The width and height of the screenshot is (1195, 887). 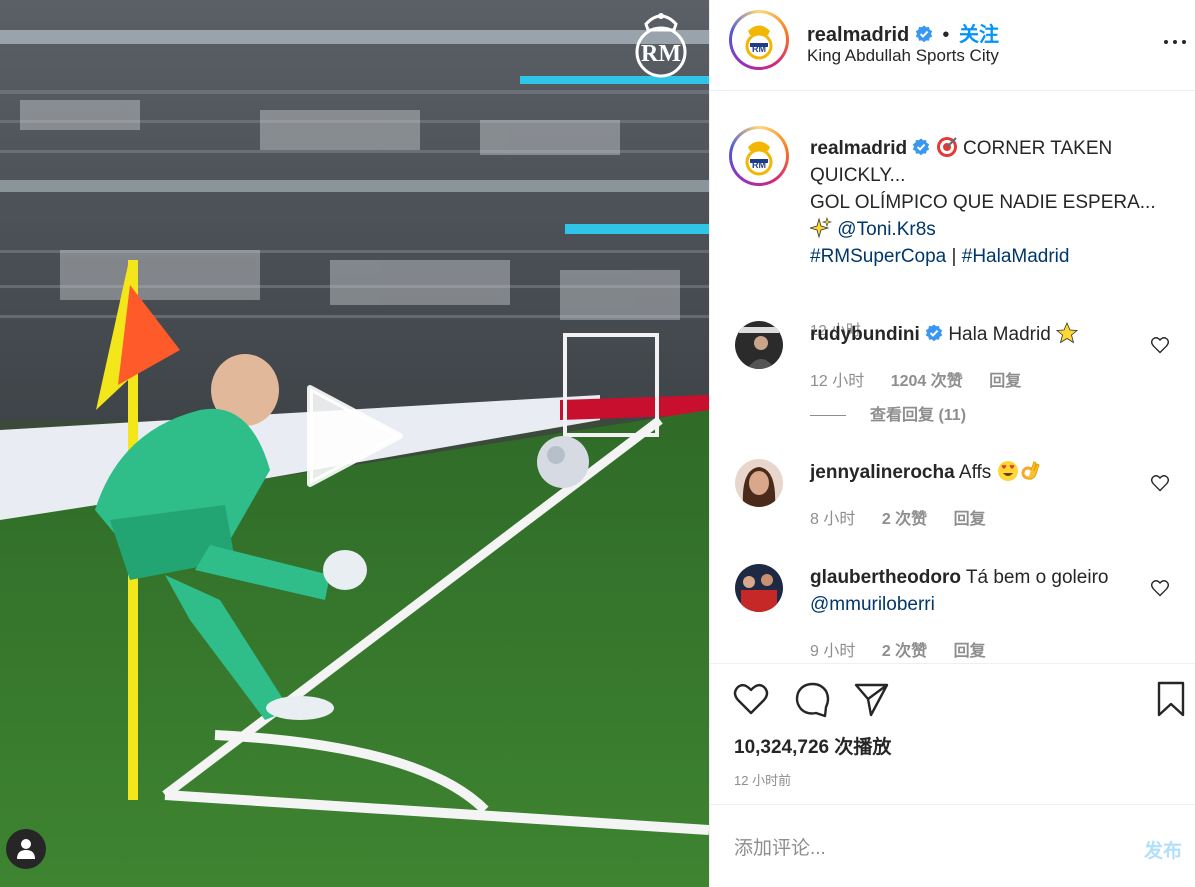 What do you see at coordinates (821, 228) in the screenshot?
I see `sparkles-emoji-icon` at bounding box center [821, 228].